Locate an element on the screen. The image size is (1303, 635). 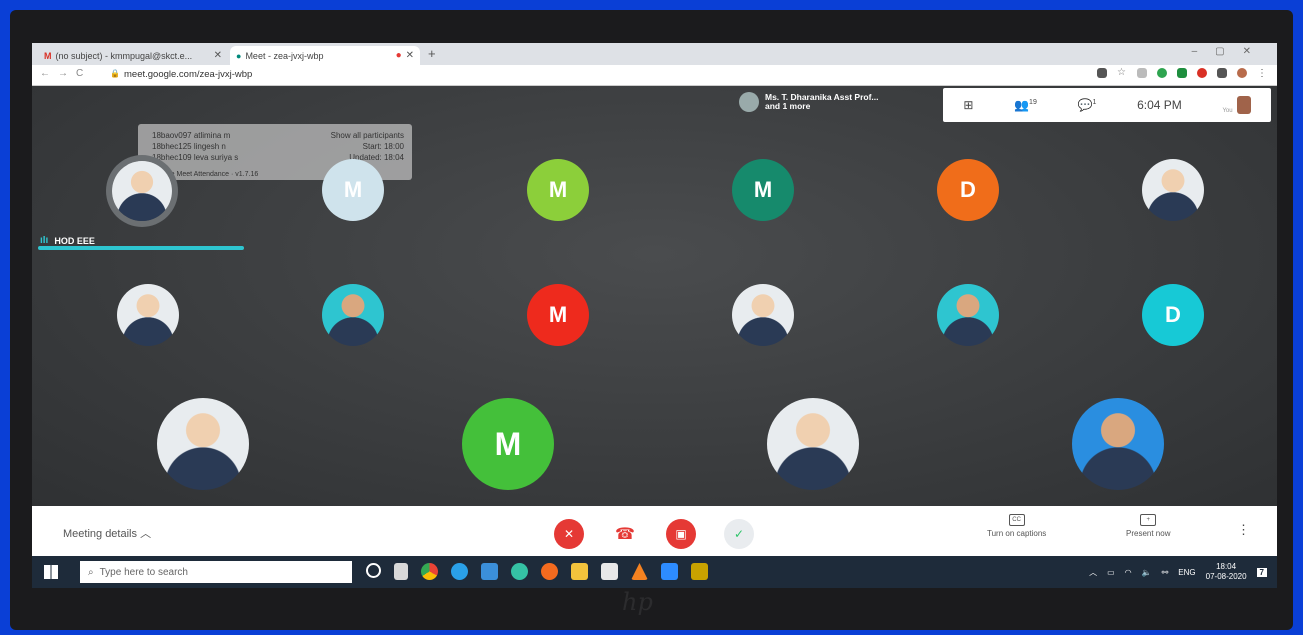
vlc-icon is located at coordinates (639, 571).